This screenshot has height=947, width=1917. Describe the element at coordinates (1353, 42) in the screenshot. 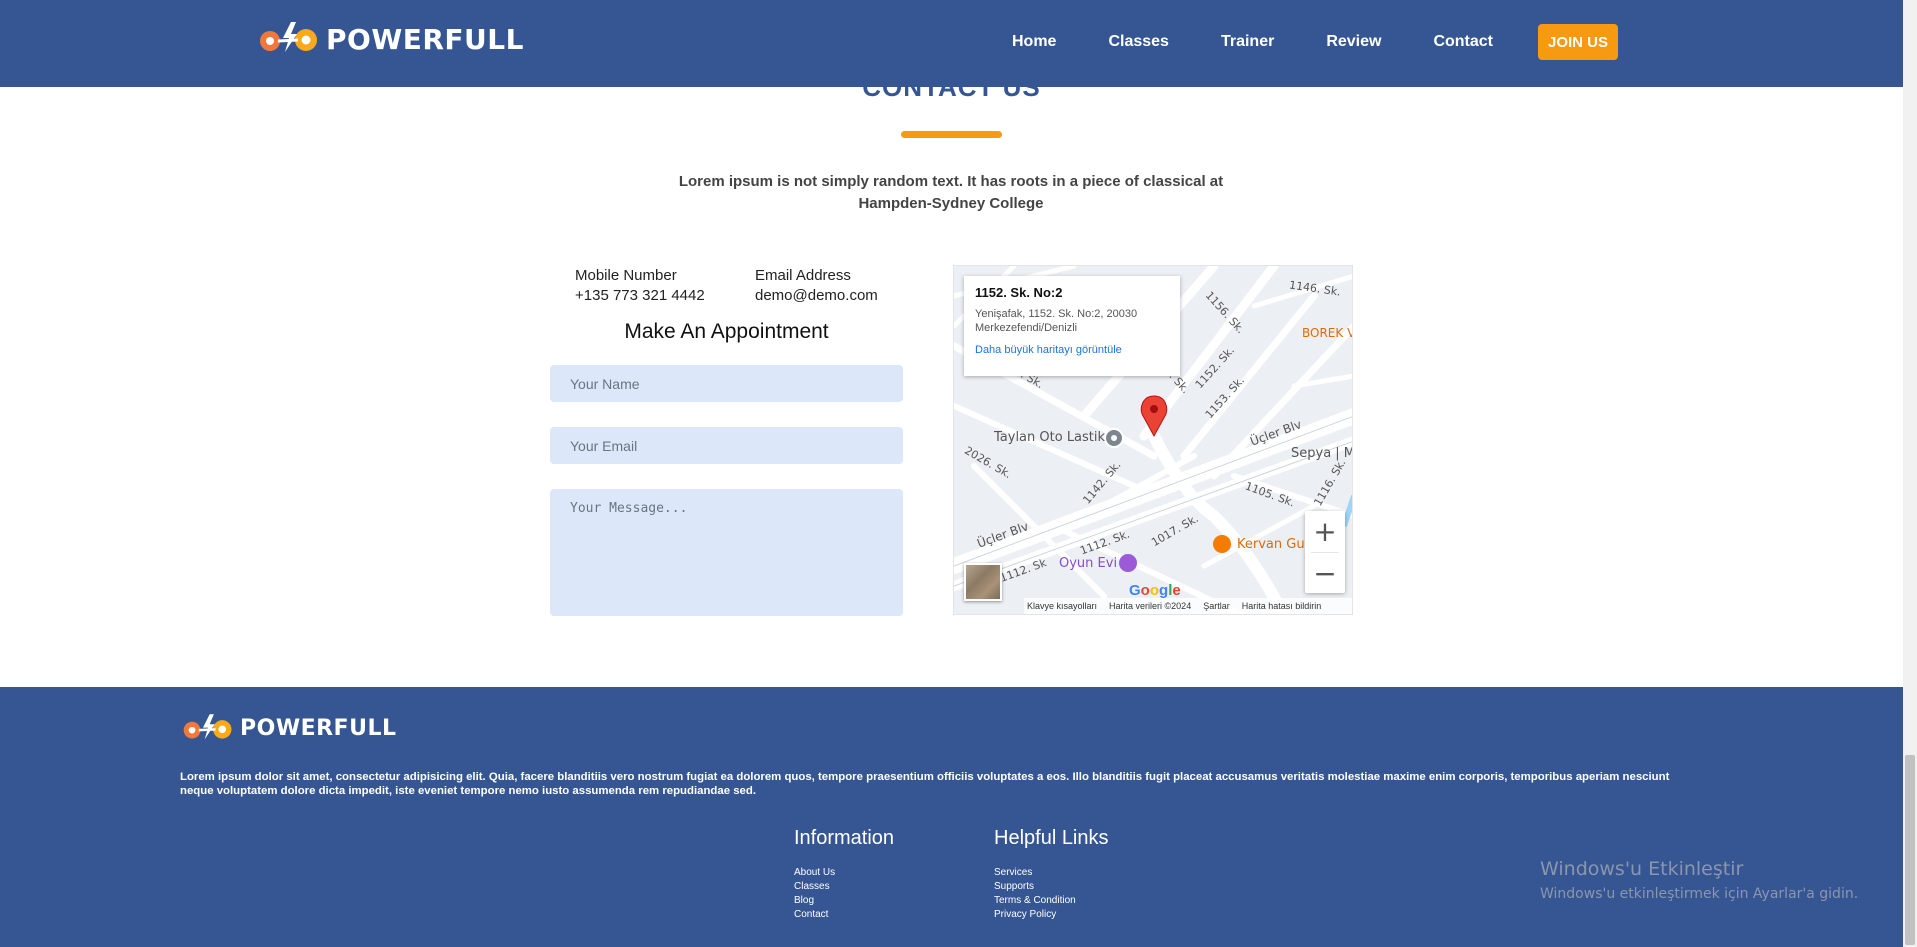

I see `nav-review: Review` at that location.